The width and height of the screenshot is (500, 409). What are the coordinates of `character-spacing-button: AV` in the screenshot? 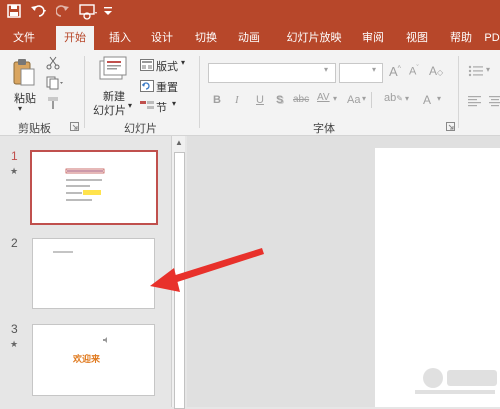 It's located at (323, 97).